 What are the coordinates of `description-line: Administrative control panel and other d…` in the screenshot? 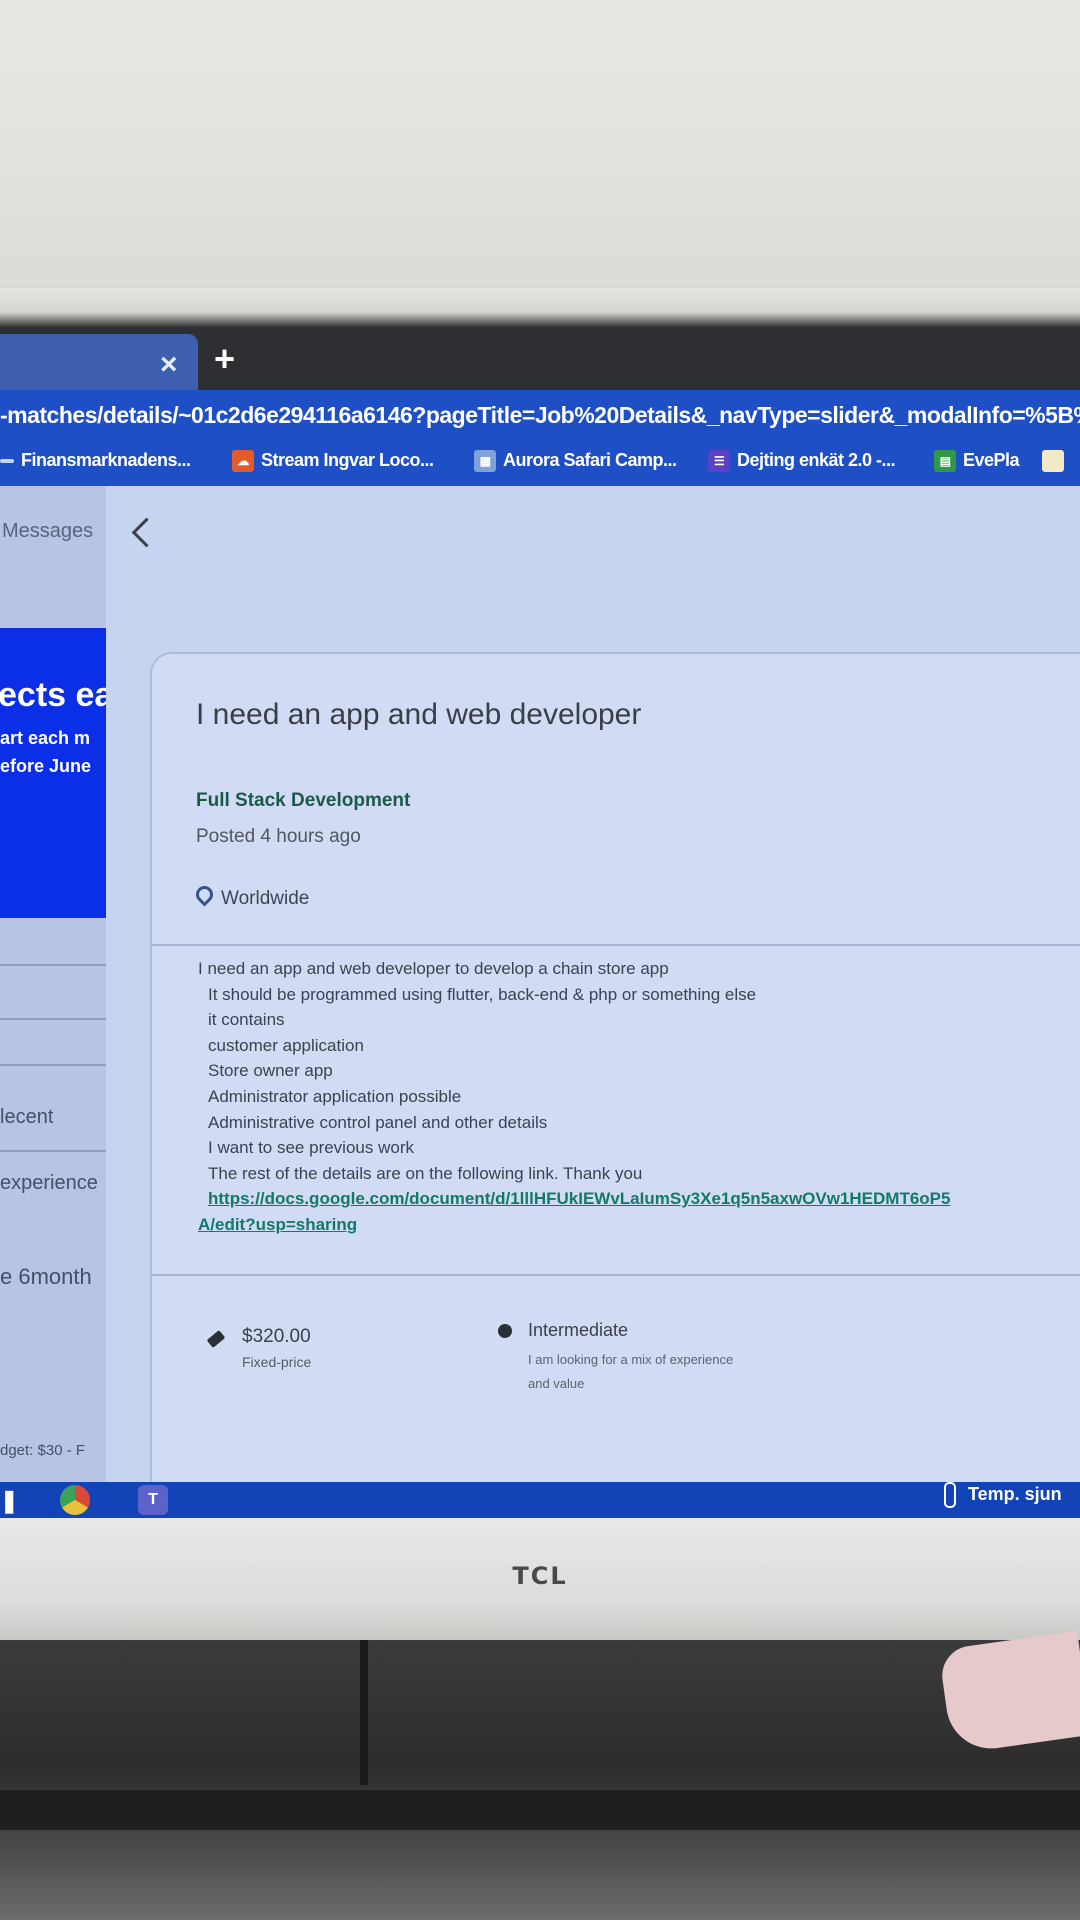 It's located at (378, 1122).